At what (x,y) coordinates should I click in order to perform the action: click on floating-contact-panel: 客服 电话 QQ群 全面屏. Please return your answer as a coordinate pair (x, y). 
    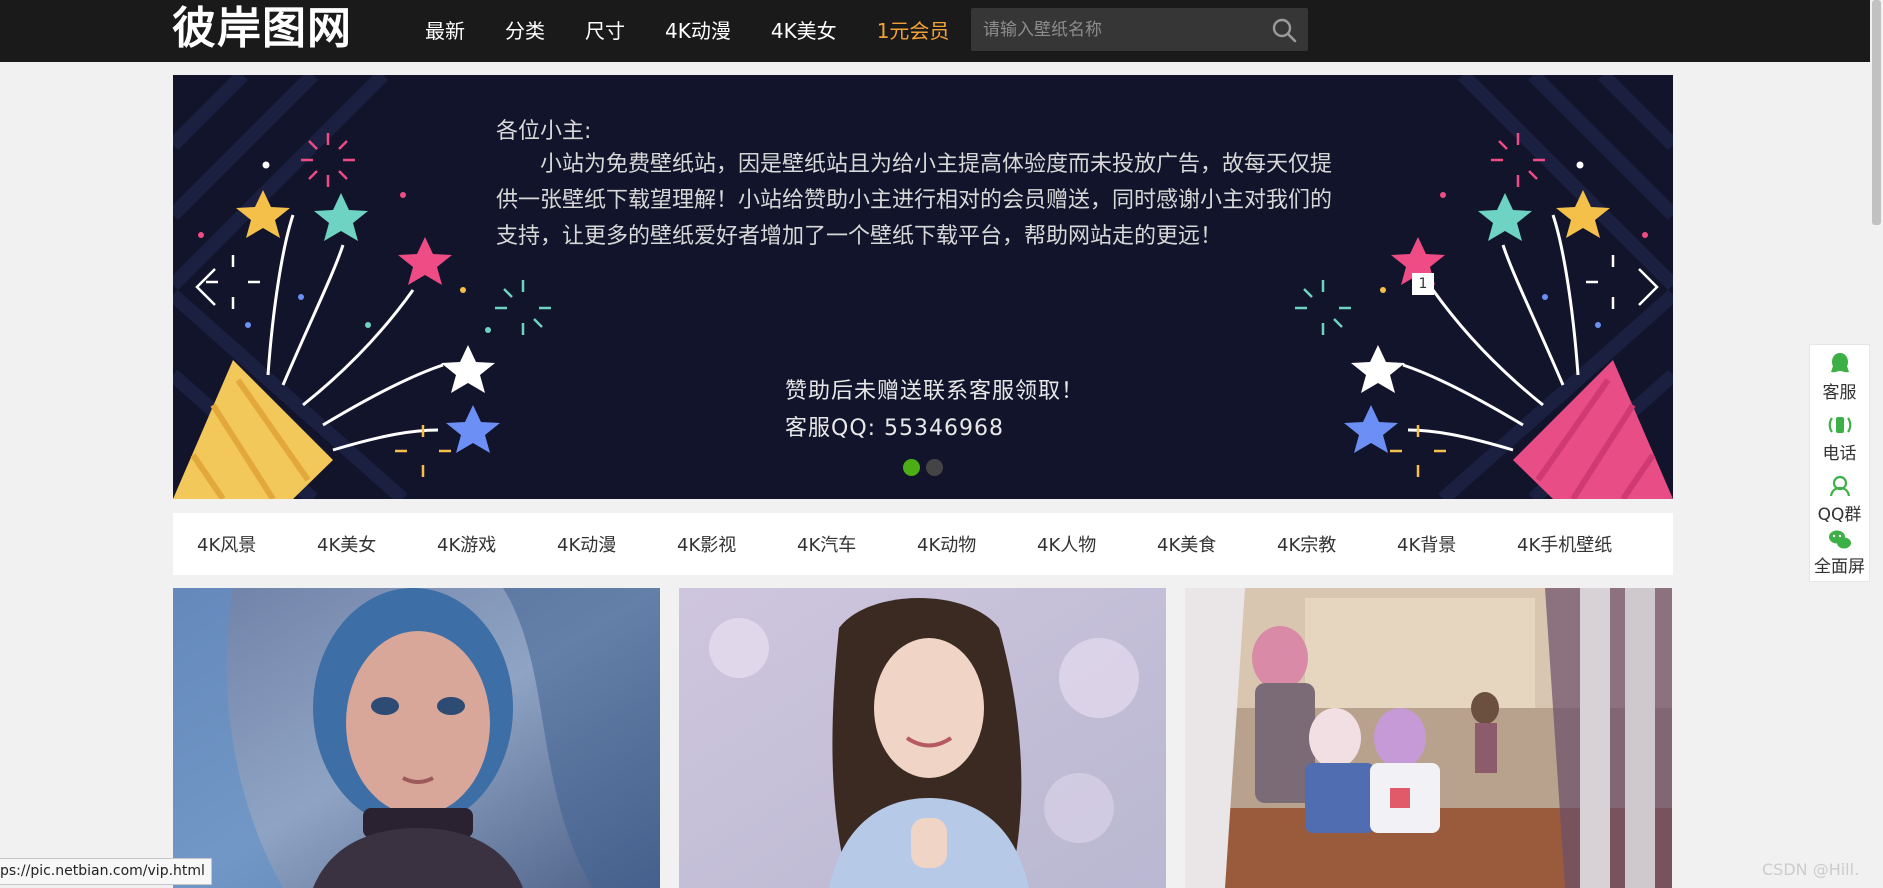
    Looking at the image, I should click on (1839, 463).